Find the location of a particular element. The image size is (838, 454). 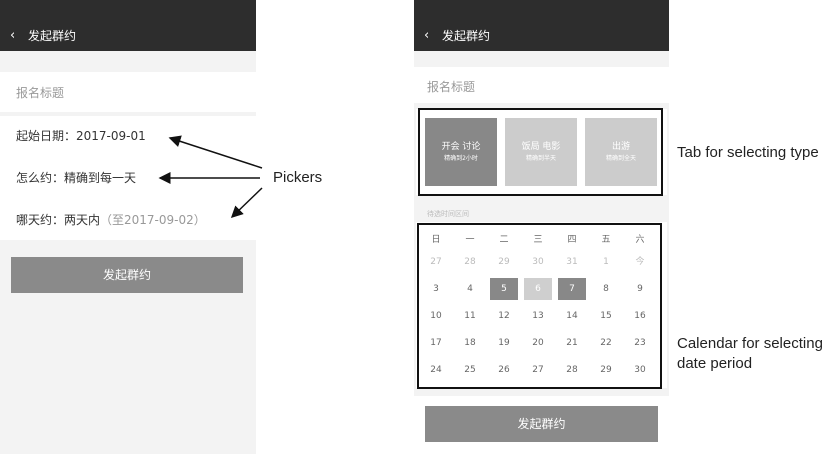

tab-highlight-box is located at coordinates (540, 152).